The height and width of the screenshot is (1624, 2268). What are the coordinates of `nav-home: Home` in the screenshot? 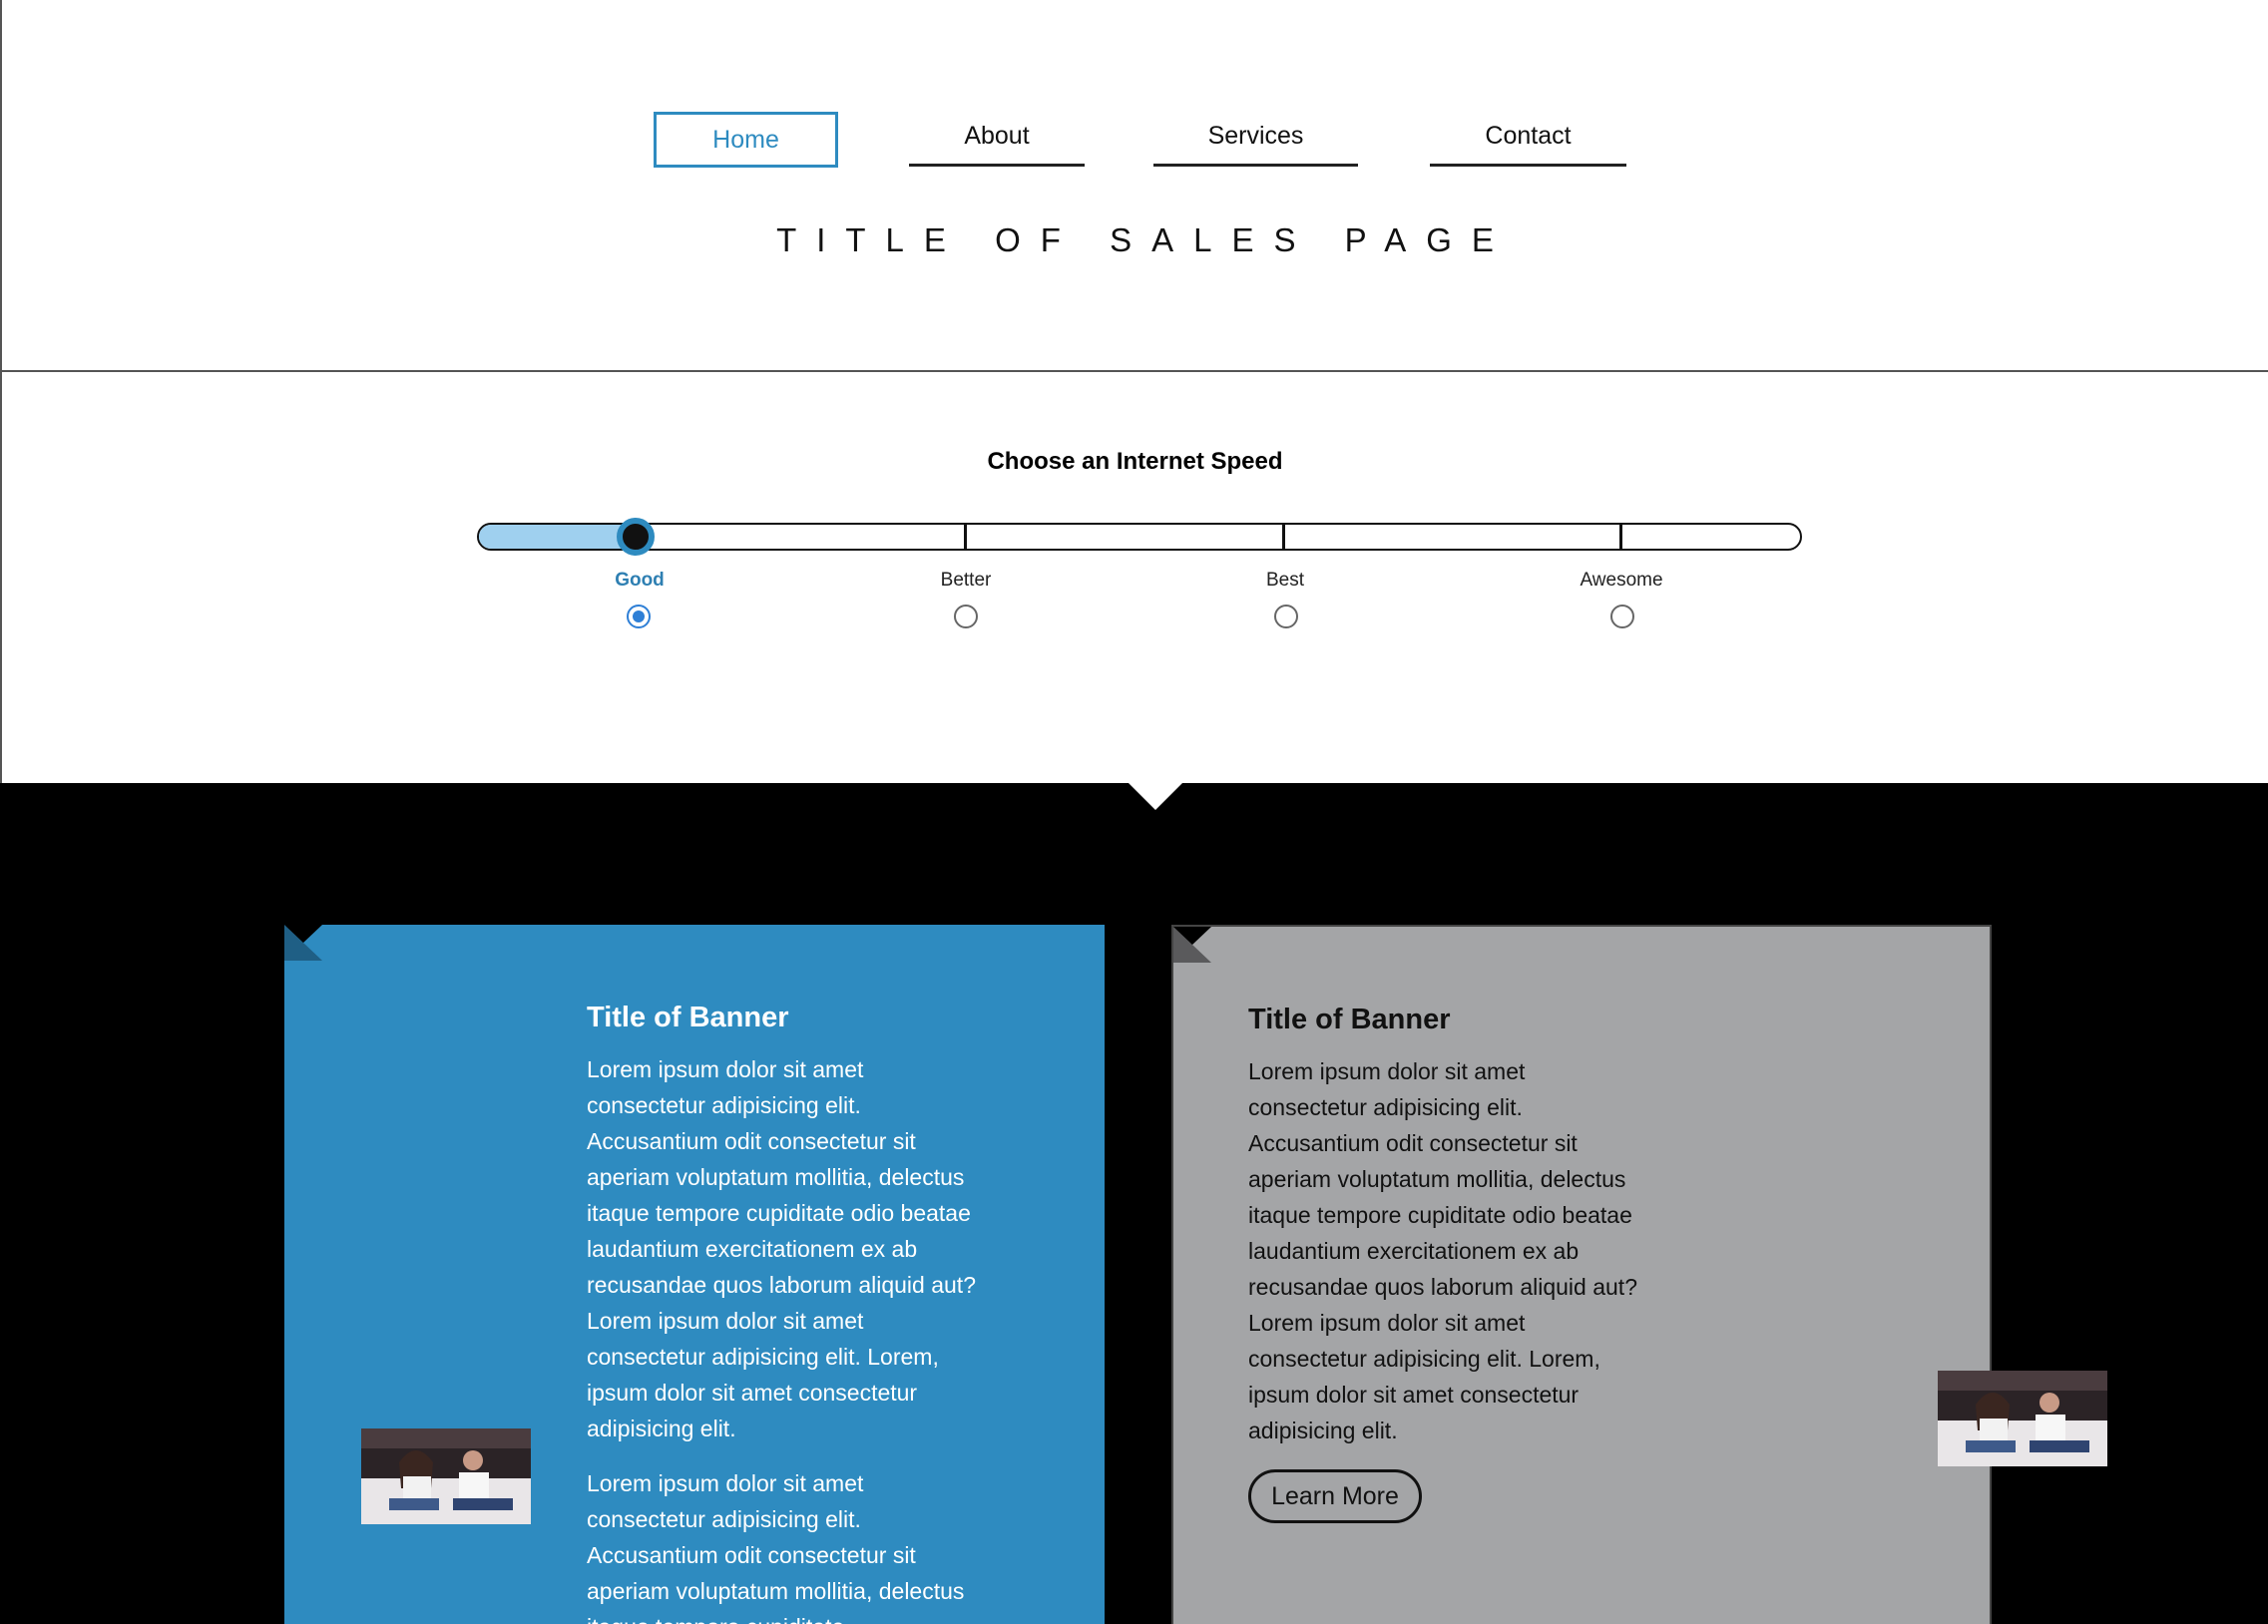 It's located at (746, 140).